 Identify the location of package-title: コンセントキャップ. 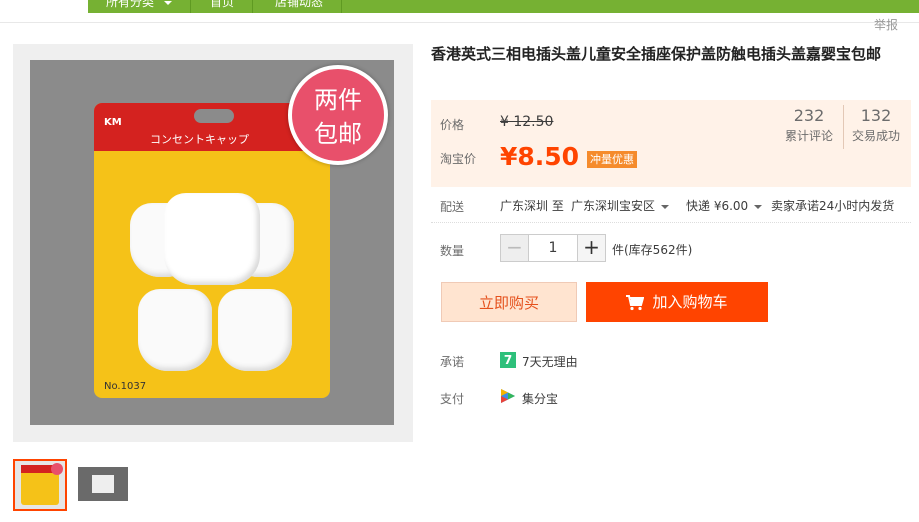
(199, 139).